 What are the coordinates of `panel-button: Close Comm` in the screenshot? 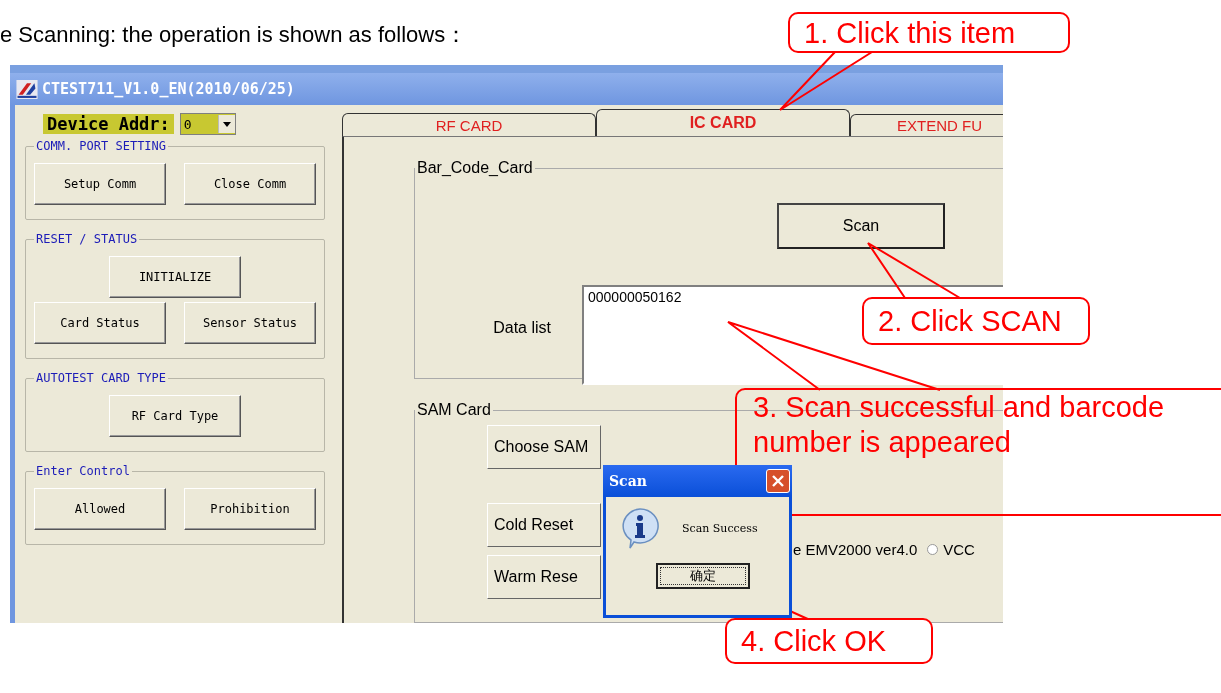 It's located at (250, 184).